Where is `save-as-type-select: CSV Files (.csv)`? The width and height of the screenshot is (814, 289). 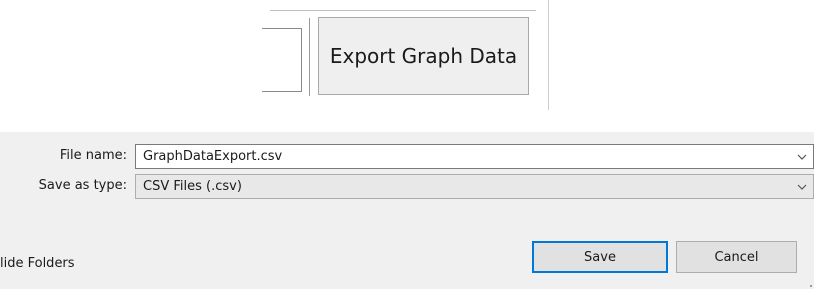
save-as-type-select: CSV Files (.csv) is located at coordinates (474, 186).